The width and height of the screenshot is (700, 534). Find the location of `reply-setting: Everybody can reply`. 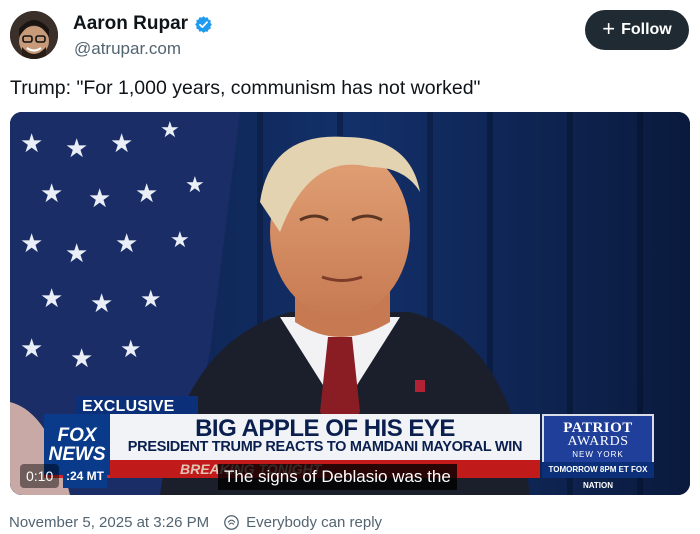

reply-setting: Everybody can reply is located at coordinates (314, 522).